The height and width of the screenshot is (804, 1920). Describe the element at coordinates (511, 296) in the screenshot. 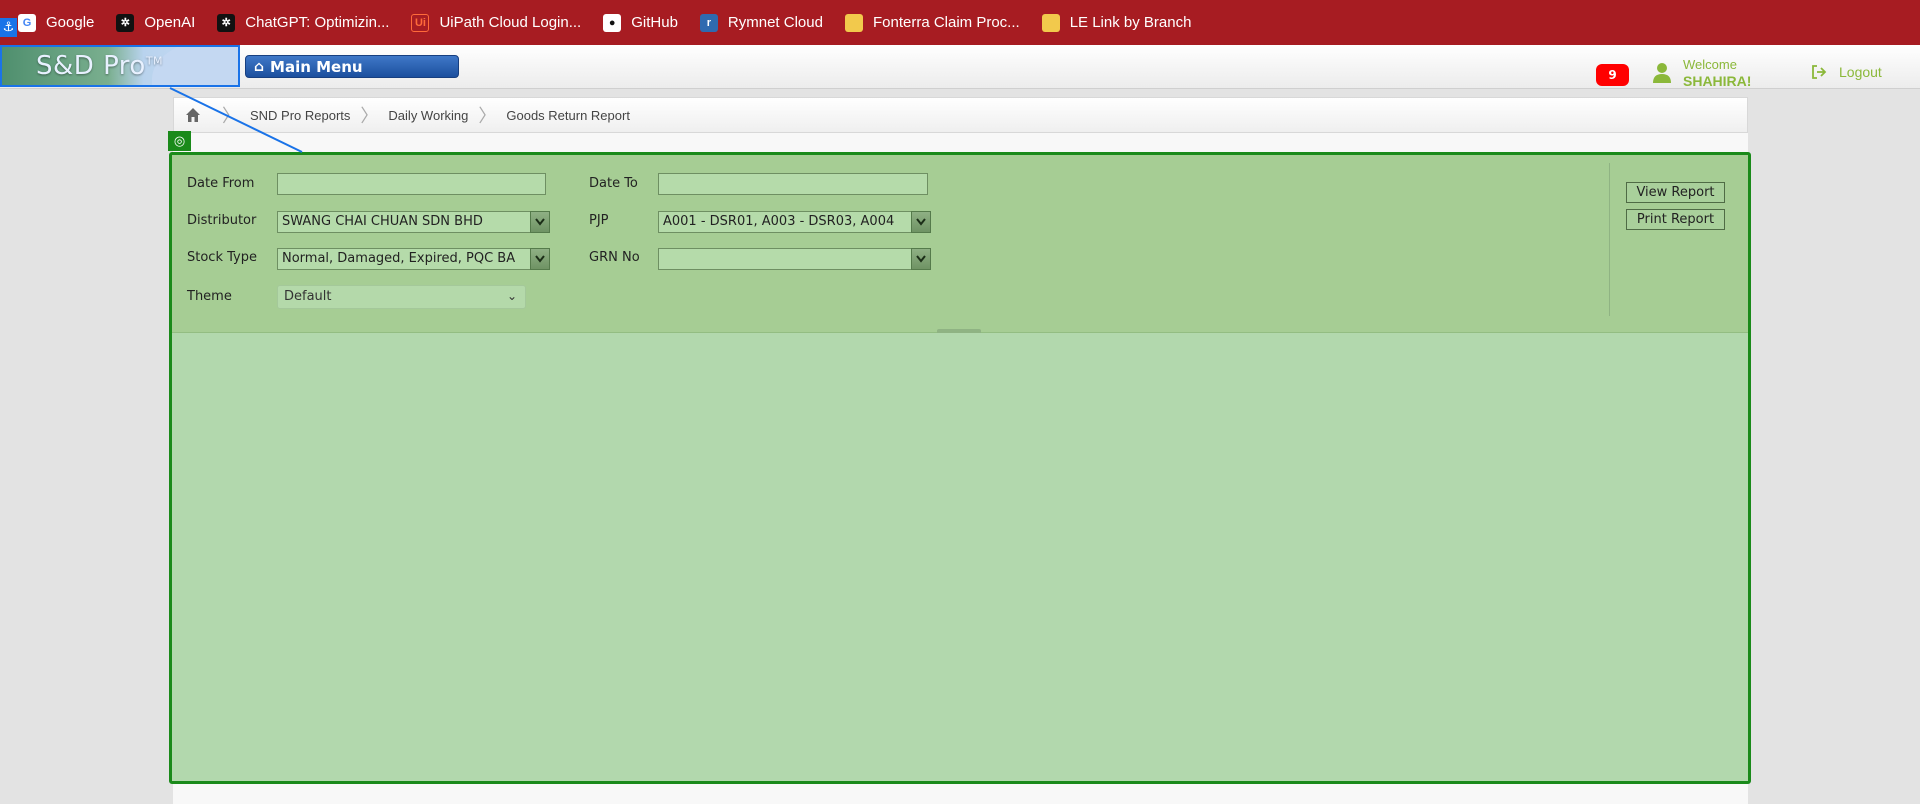

I see `chevron-down-icon: ⌄` at that location.